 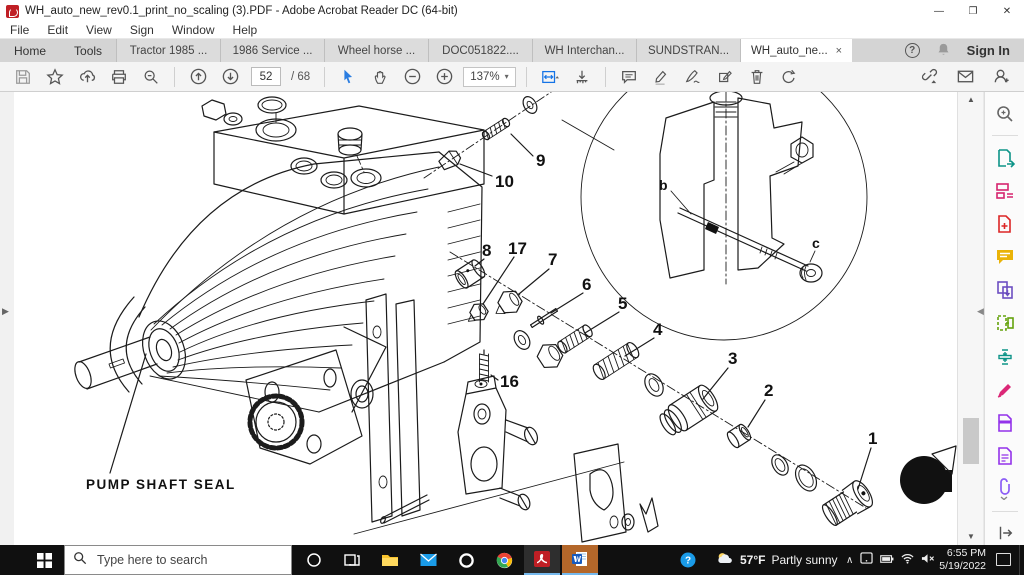 I want to click on menu-window: Window, so click(x=193, y=30).